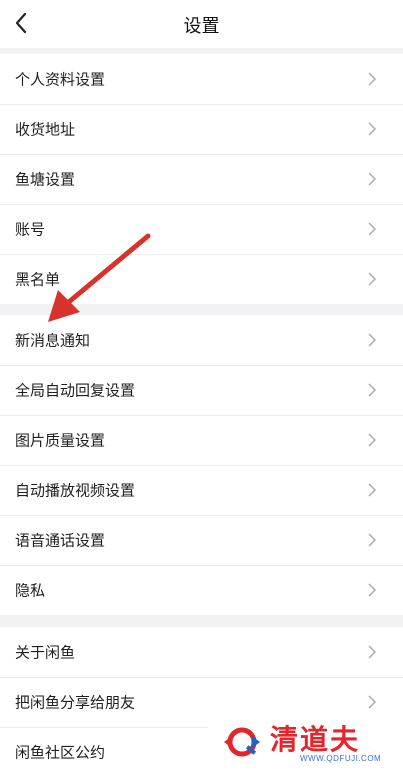 The height and width of the screenshot is (777, 403). Describe the element at coordinates (201, 229) in the screenshot. I see `settings-item-account: 账号` at that location.